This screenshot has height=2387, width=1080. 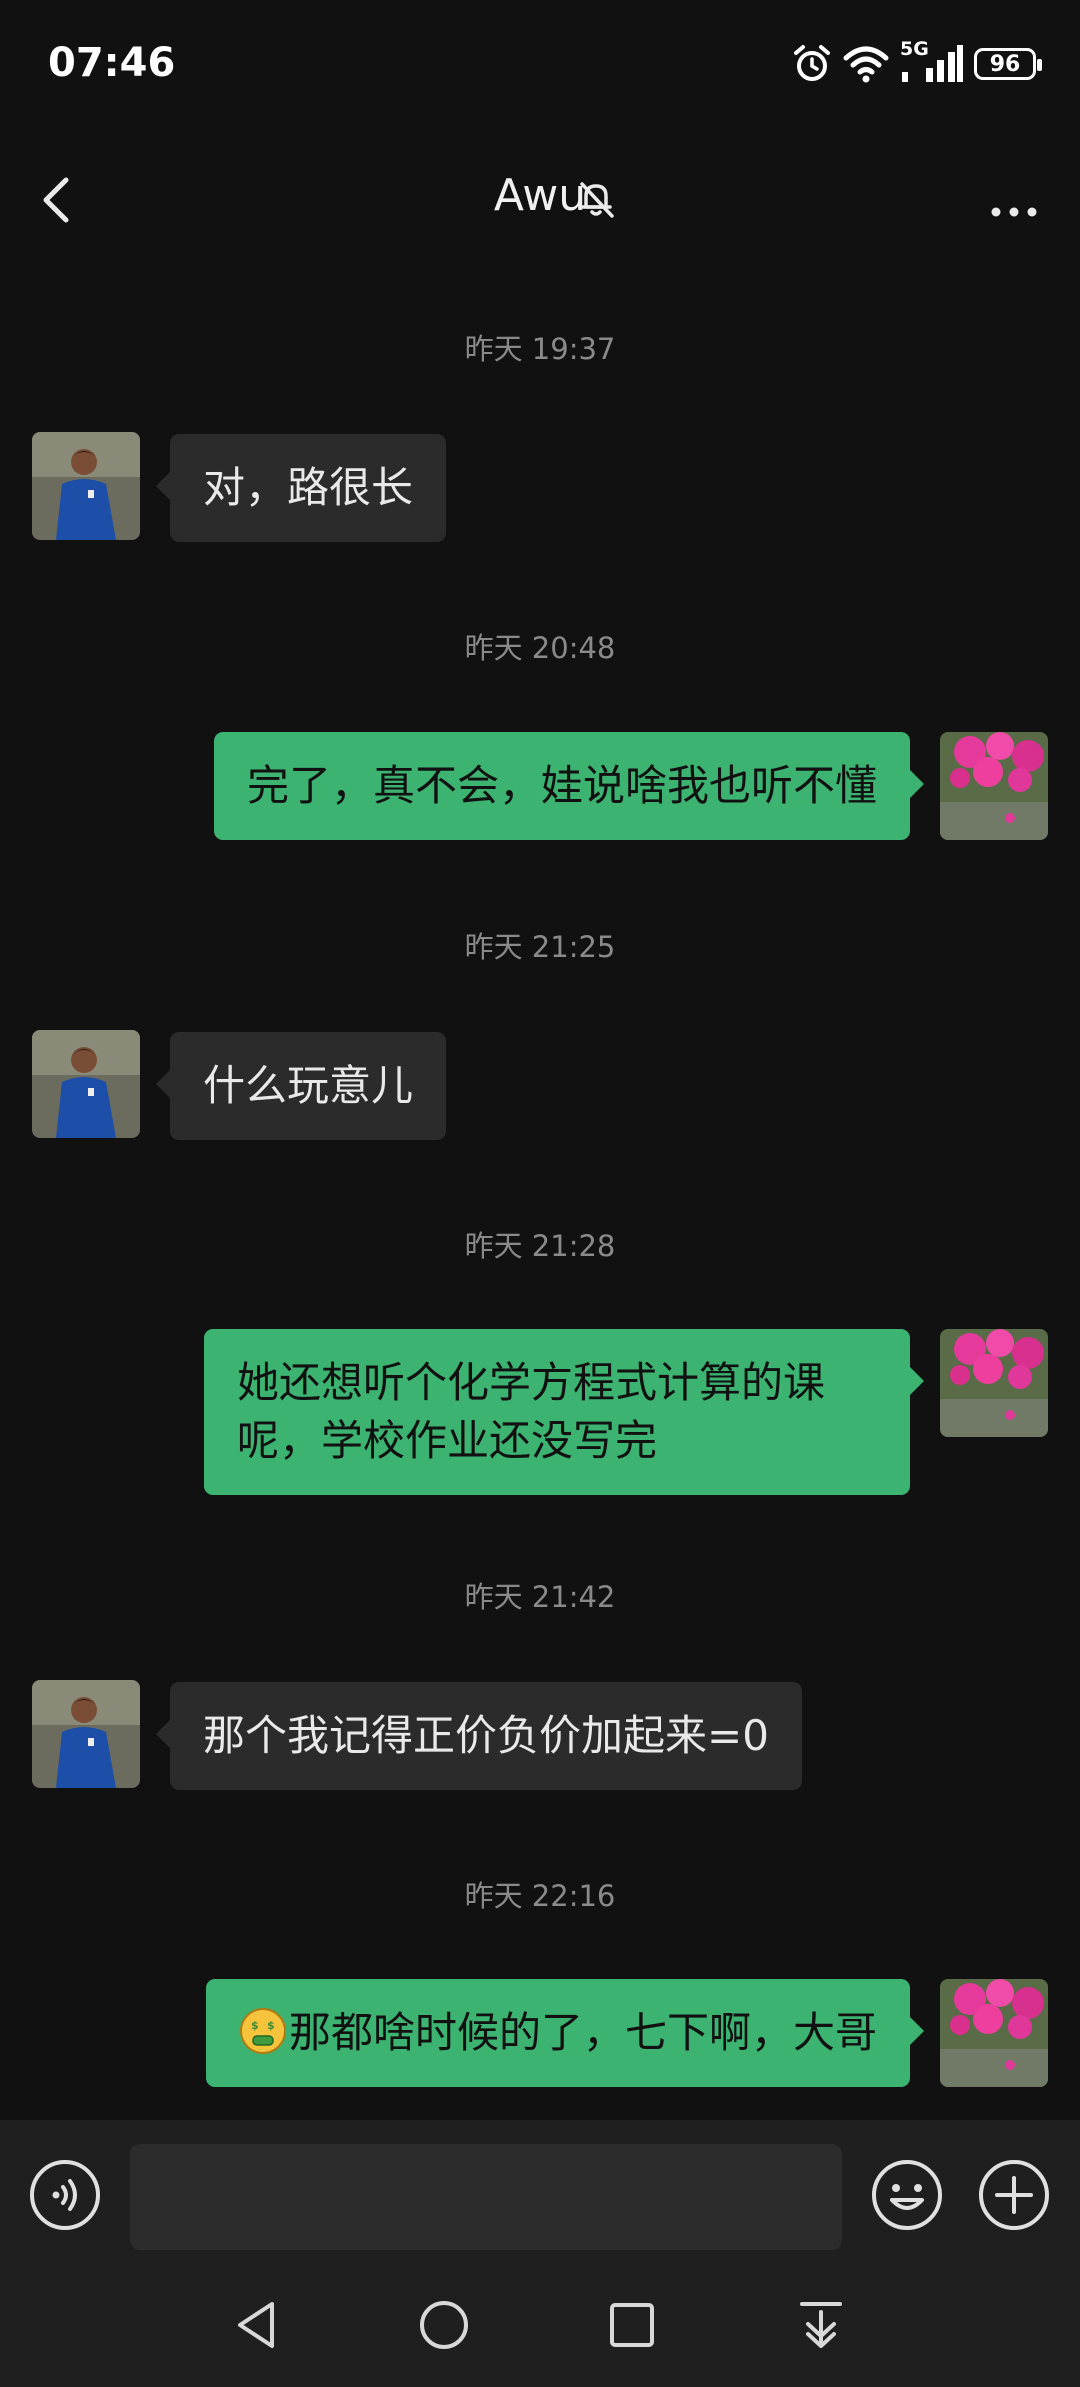 I want to click on message-text: 完了，真不会，娃说啥我也听不懂, so click(x=561, y=785).